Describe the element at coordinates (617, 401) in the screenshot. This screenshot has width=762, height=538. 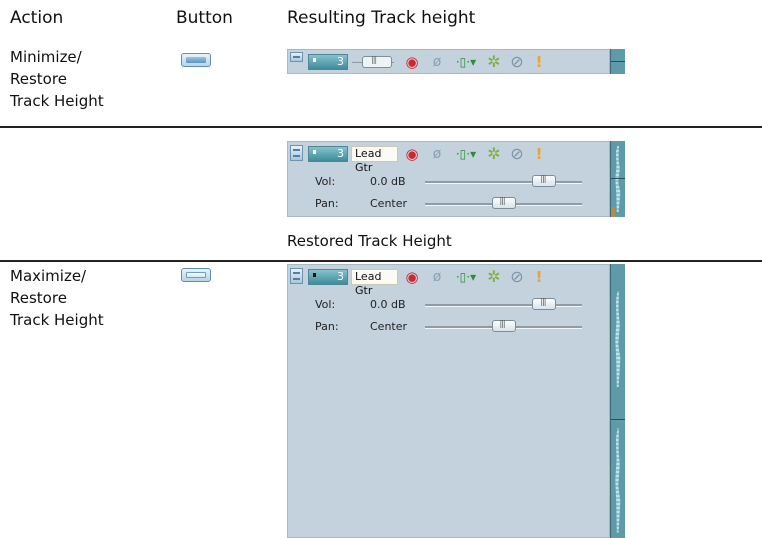
I see `waveform-maximized` at that location.